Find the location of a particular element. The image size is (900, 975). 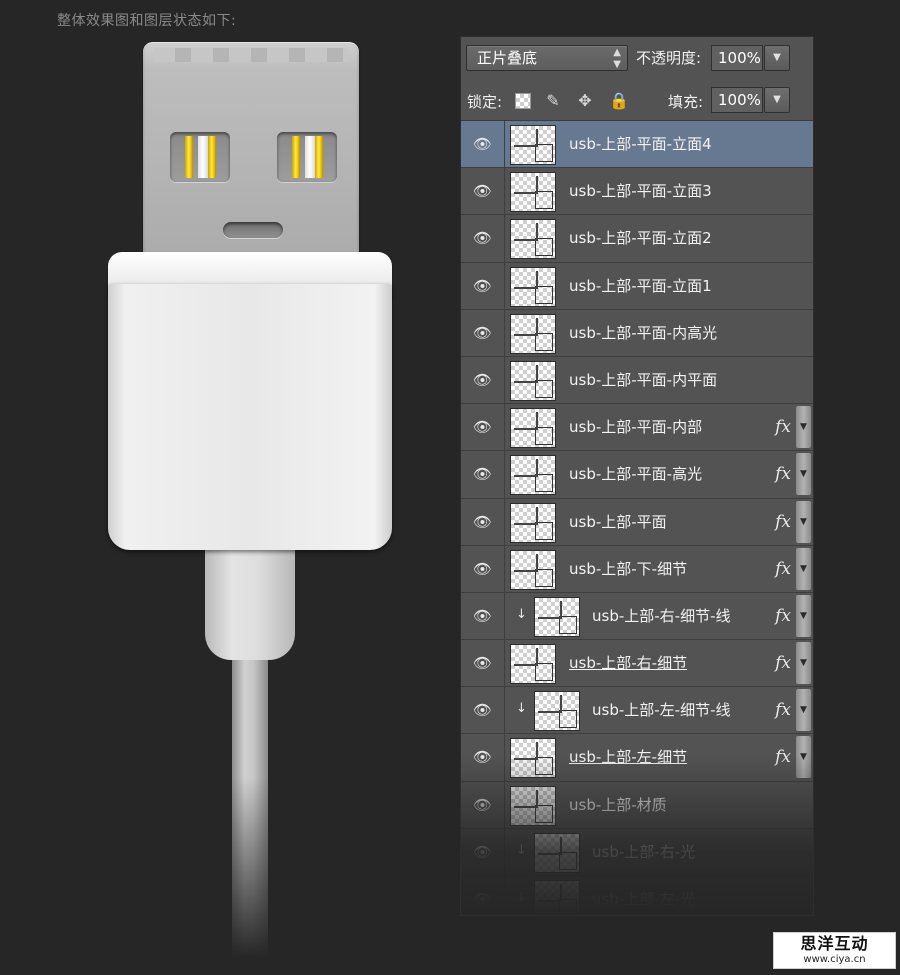

layer-name: usb-上部-右-光 is located at coordinates (643, 852).